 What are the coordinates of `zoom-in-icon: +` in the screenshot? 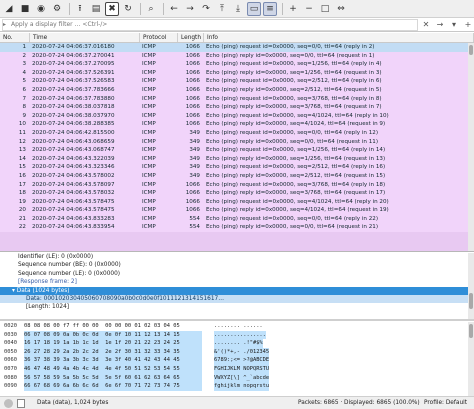 It's located at (293, 9).